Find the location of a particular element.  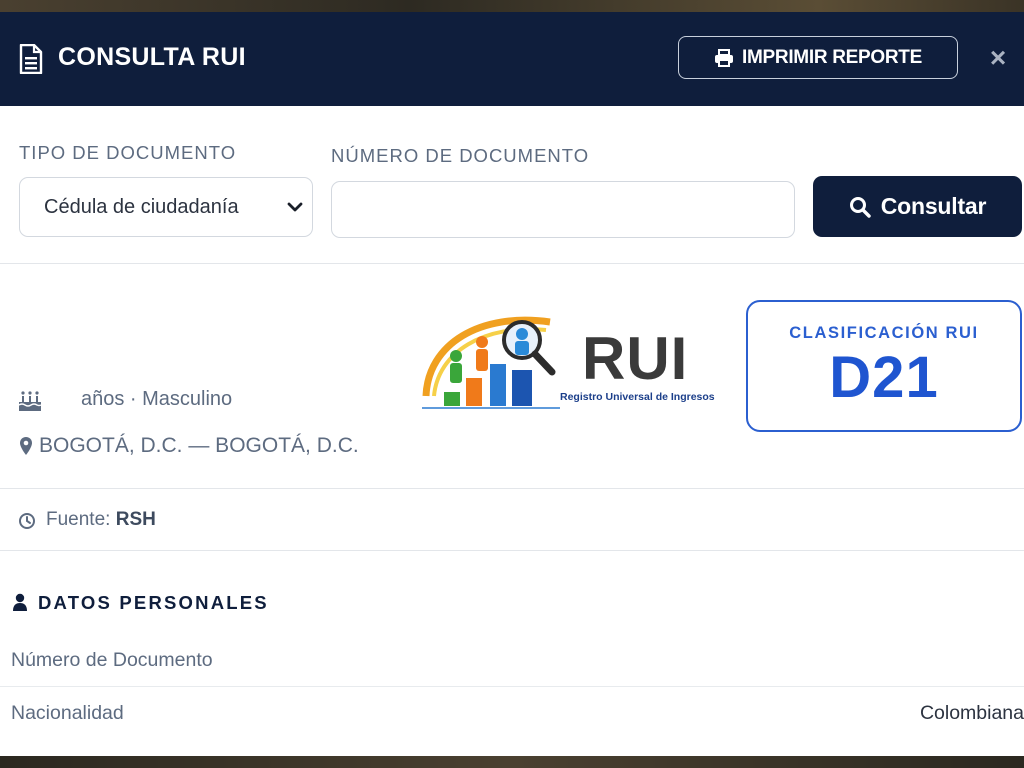

modal-title: CONSULTA RUI is located at coordinates (152, 57).